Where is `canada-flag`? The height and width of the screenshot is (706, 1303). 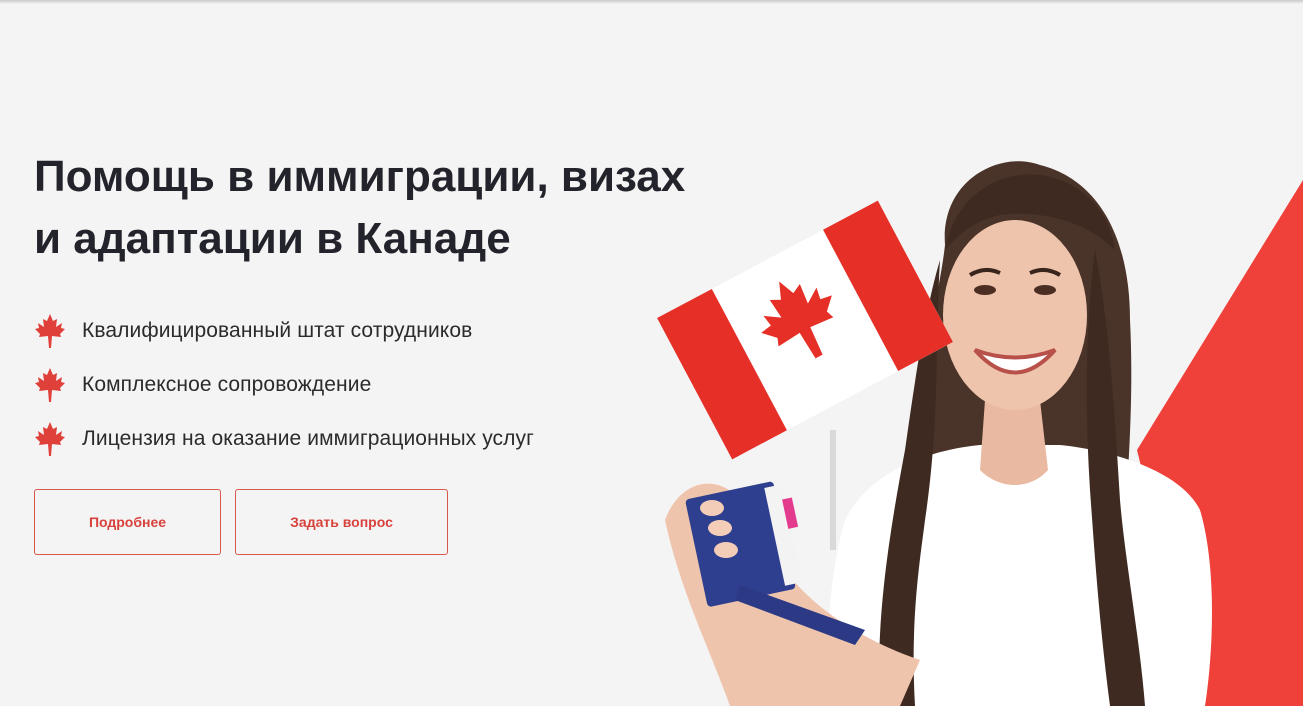
canada-flag is located at coordinates (805, 330).